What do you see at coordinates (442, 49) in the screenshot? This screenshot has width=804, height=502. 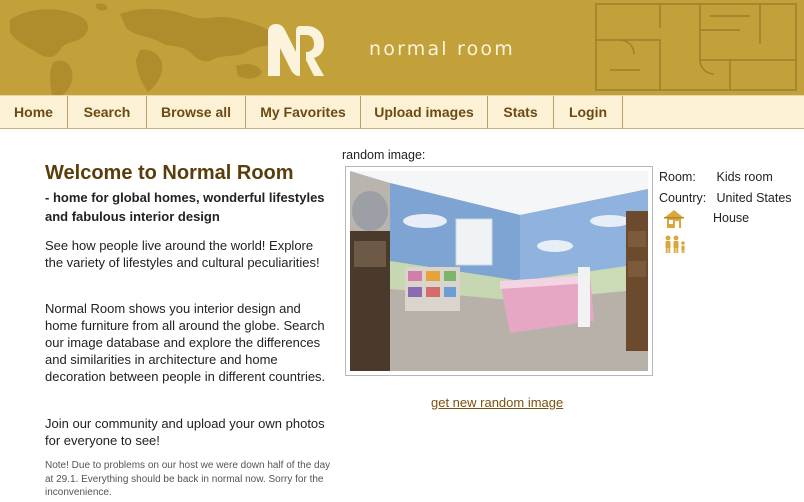 I see `site-brand-name: normal room` at bounding box center [442, 49].